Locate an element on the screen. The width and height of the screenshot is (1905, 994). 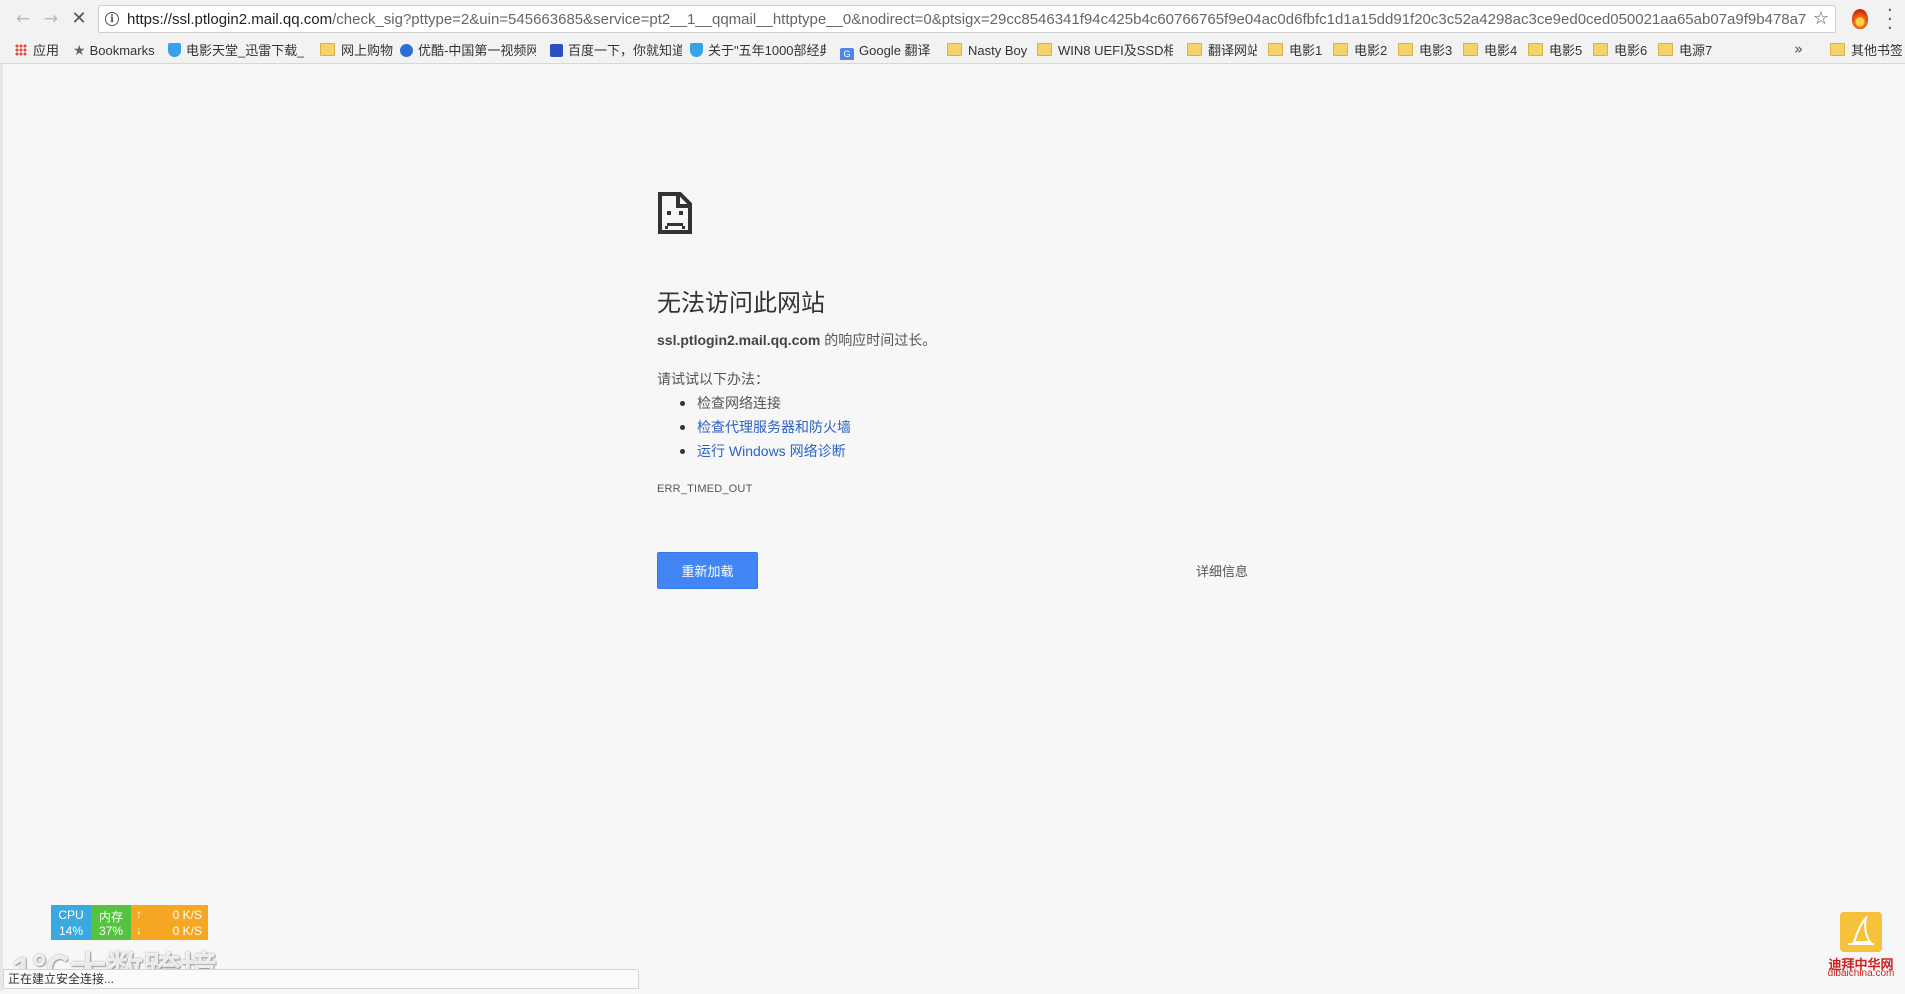
bookmark-item: 网上购物 is located at coordinates (358, 50).